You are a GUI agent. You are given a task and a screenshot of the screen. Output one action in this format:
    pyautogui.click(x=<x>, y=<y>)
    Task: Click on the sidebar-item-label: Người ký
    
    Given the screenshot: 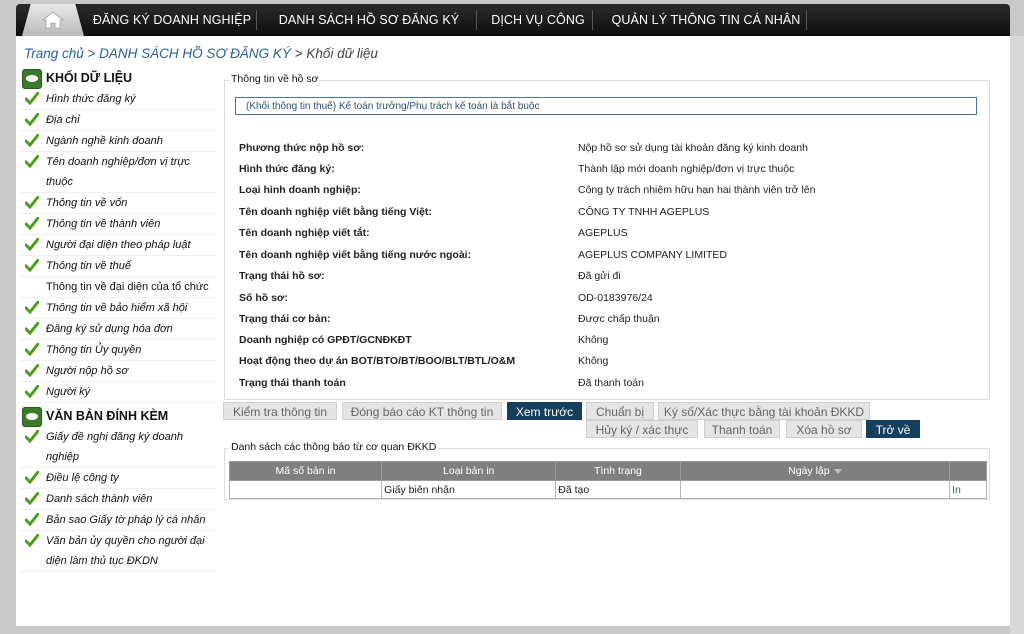 What is the action you would take?
    pyautogui.click(x=68, y=392)
    